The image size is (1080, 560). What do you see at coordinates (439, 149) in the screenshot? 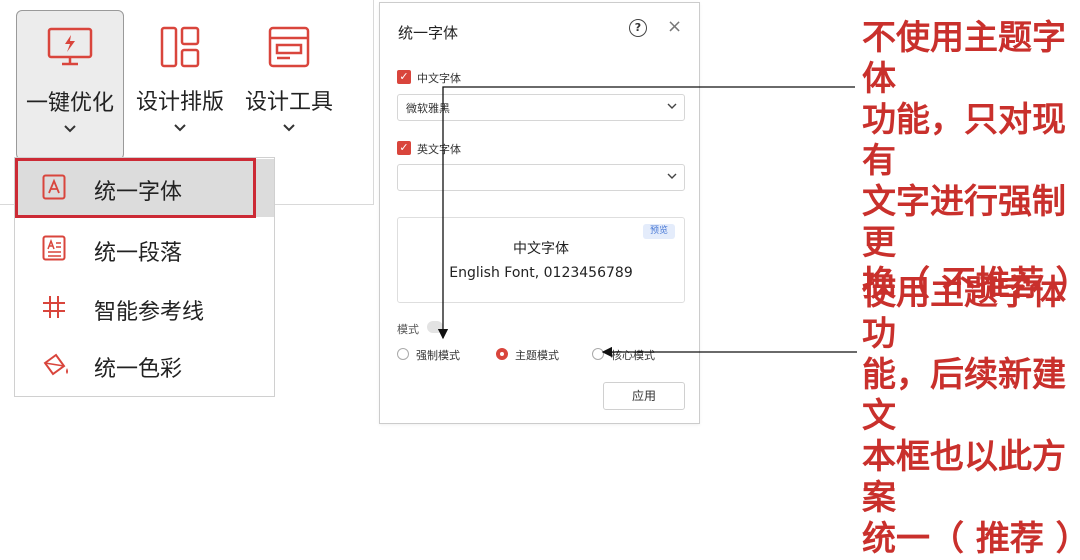
I see `en-font-label: 英文字体` at bounding box center [439, 149].